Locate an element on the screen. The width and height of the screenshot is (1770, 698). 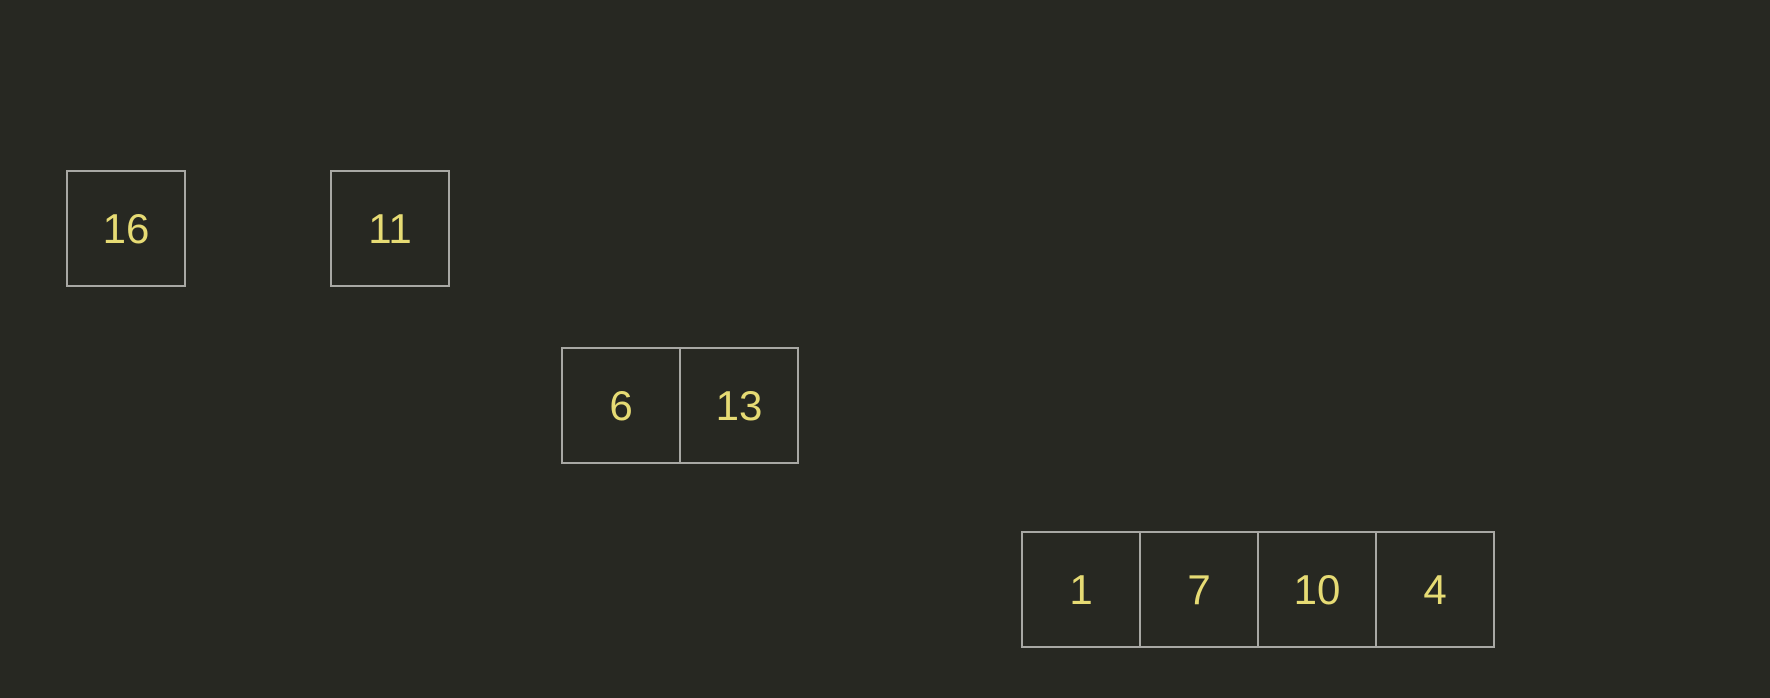
number-box: 16 is located at coordinates (126, 228).